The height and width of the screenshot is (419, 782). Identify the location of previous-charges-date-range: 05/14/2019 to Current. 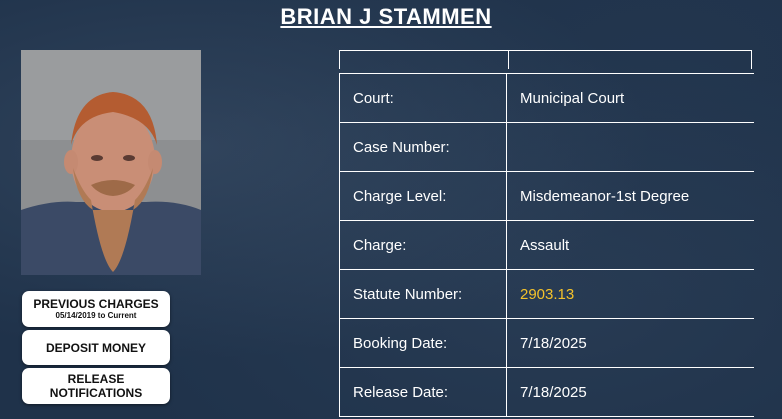
(96, 315).